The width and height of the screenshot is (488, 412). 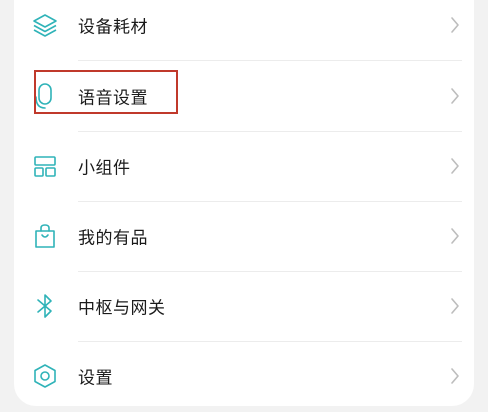 What do you see at coordinates (244, 30) in the screenshot?
I see `menu-item-device-consumables: 设备耗材` at bounding box center [244, 30].